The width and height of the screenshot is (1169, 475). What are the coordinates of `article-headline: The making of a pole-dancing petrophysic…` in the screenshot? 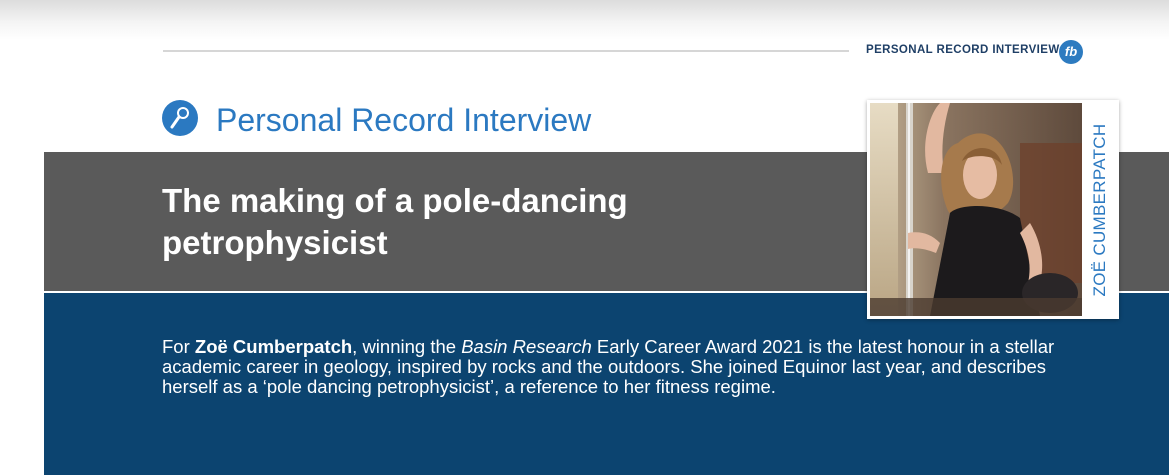 It's located at (472, 222).